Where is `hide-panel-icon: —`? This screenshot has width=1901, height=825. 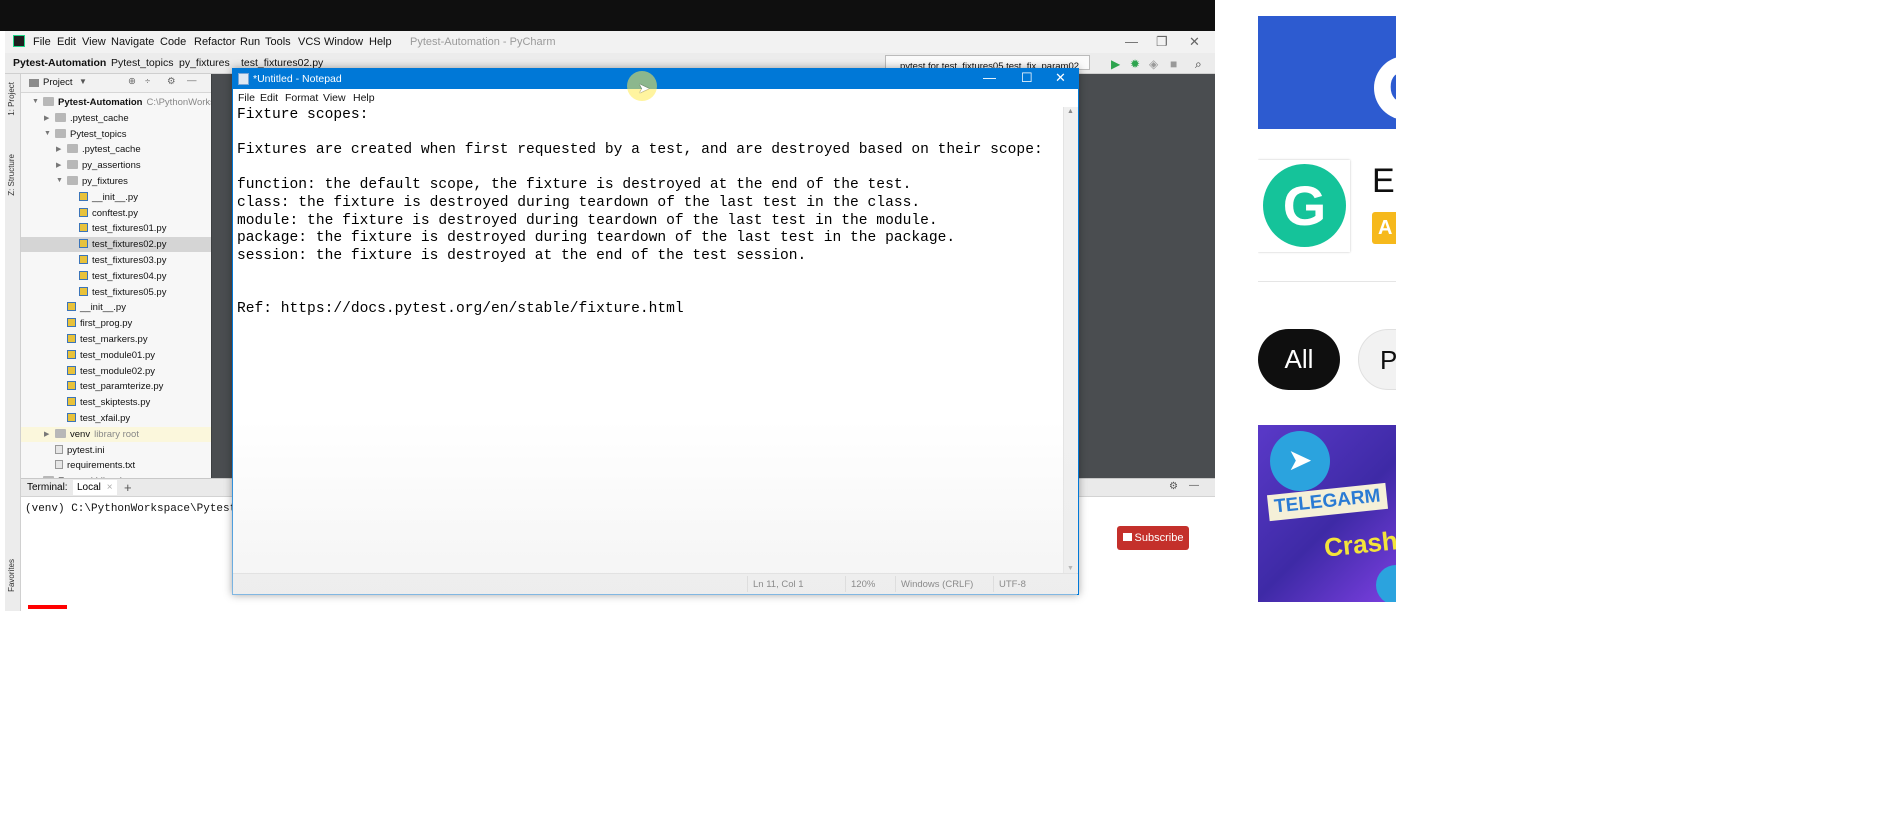
hide-panel-icon: — is located at coordinates (192, 80).